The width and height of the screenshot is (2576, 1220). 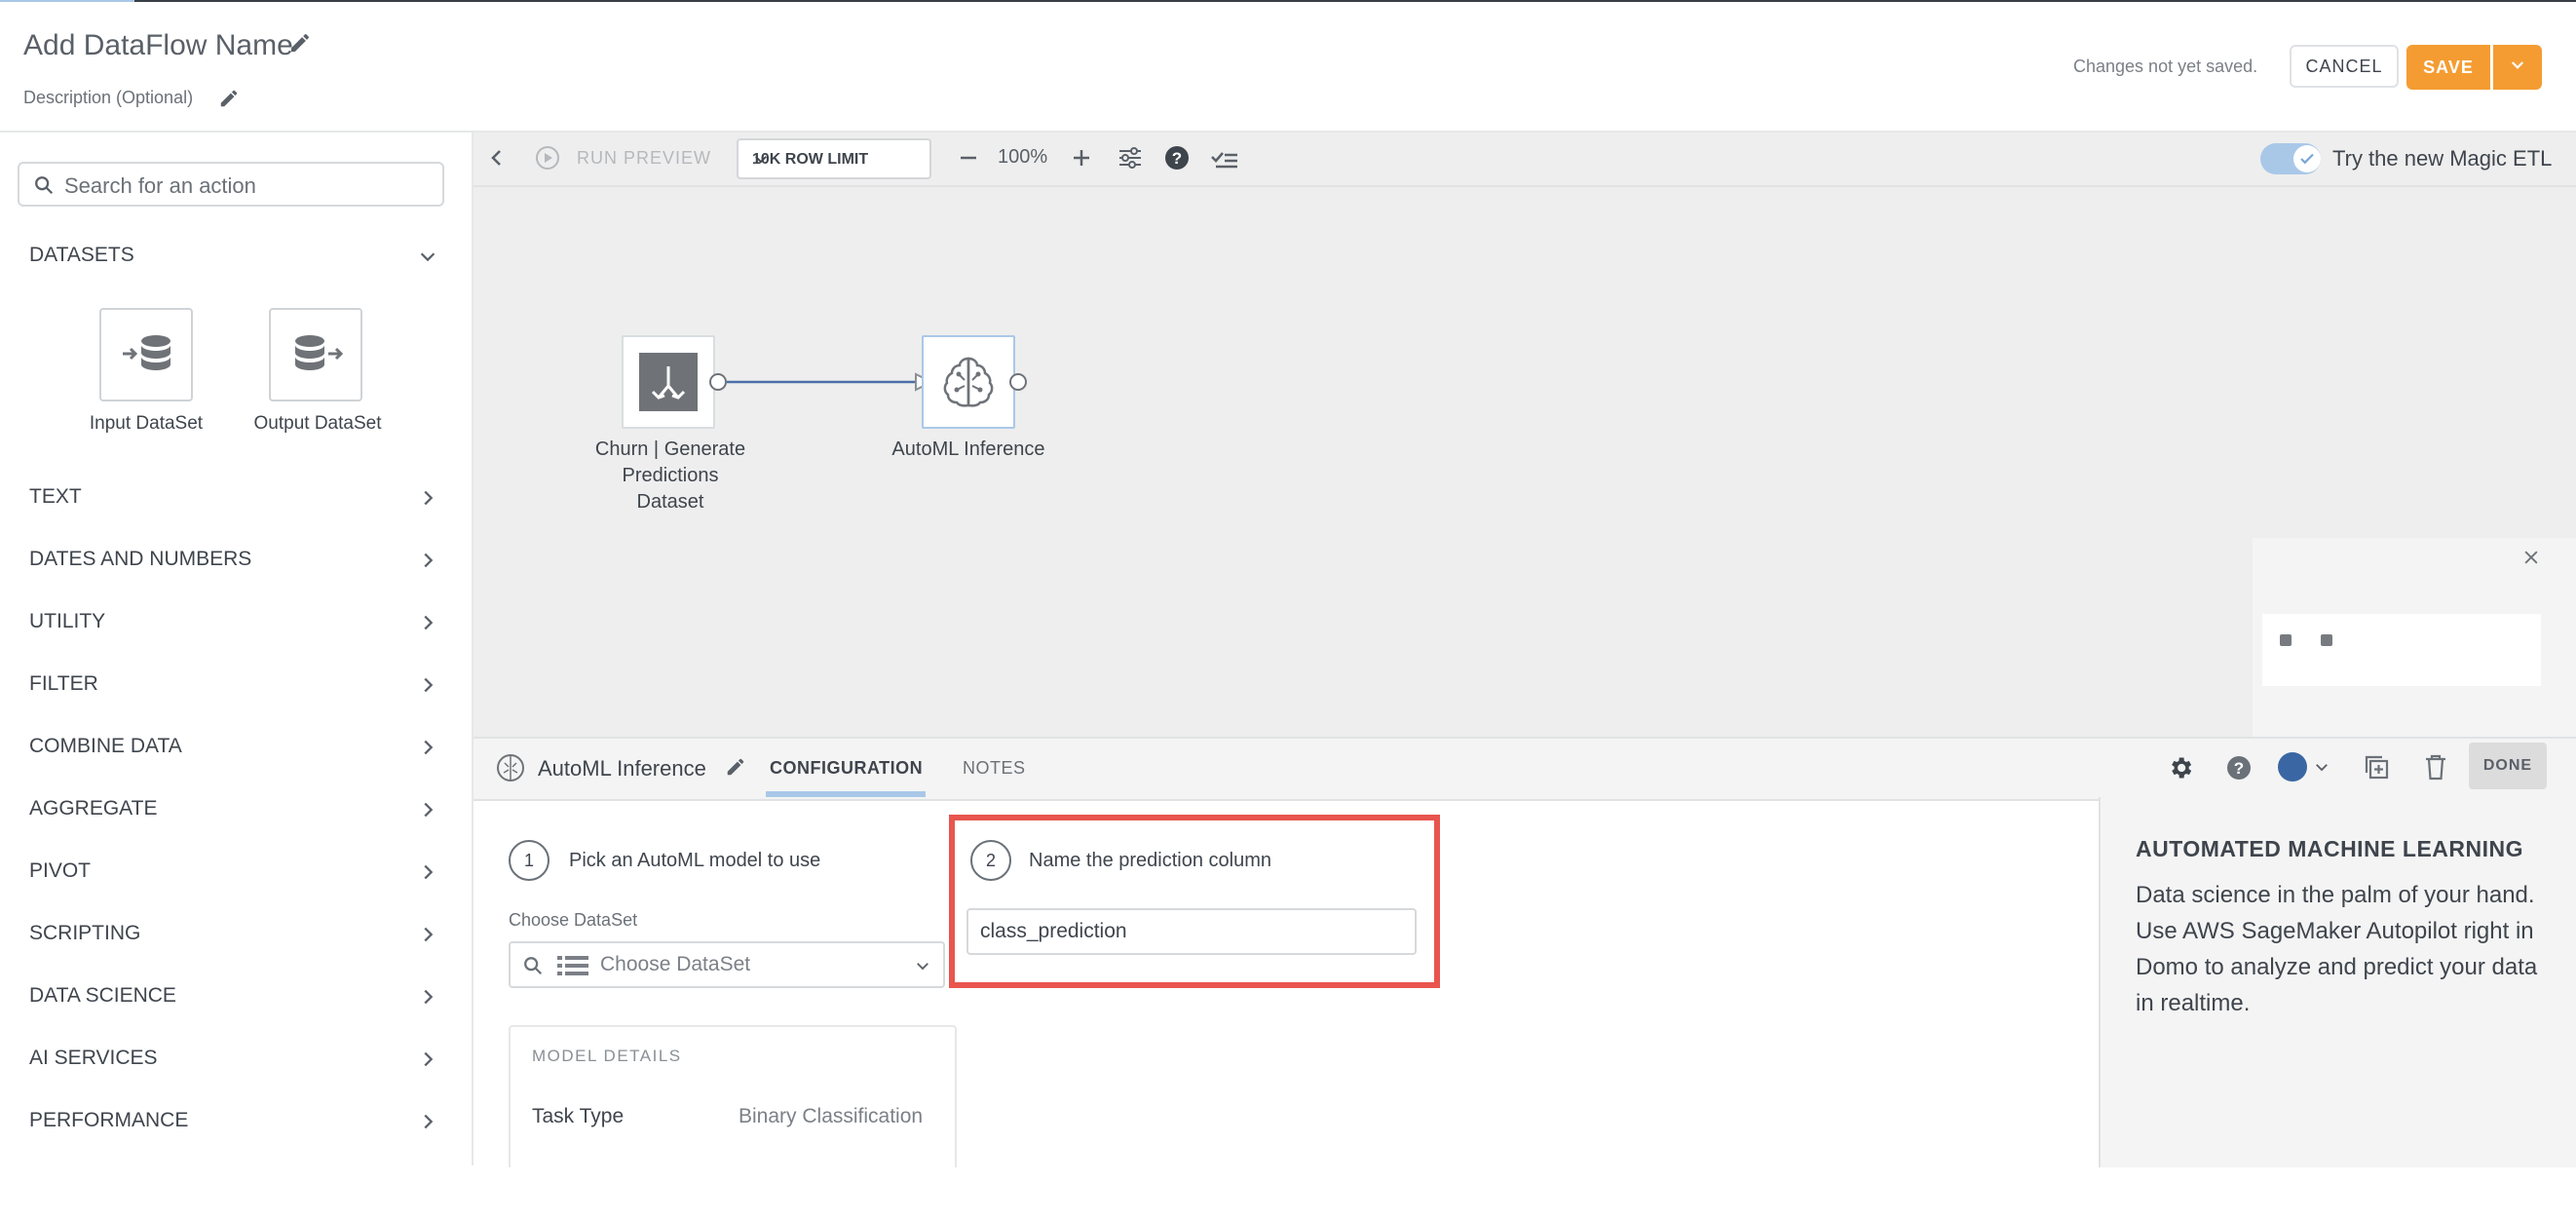 What do you see at coordinates (2508, 766) in the screenshot?
I see `done-button: DONE` at bounding box center [2508, 766].